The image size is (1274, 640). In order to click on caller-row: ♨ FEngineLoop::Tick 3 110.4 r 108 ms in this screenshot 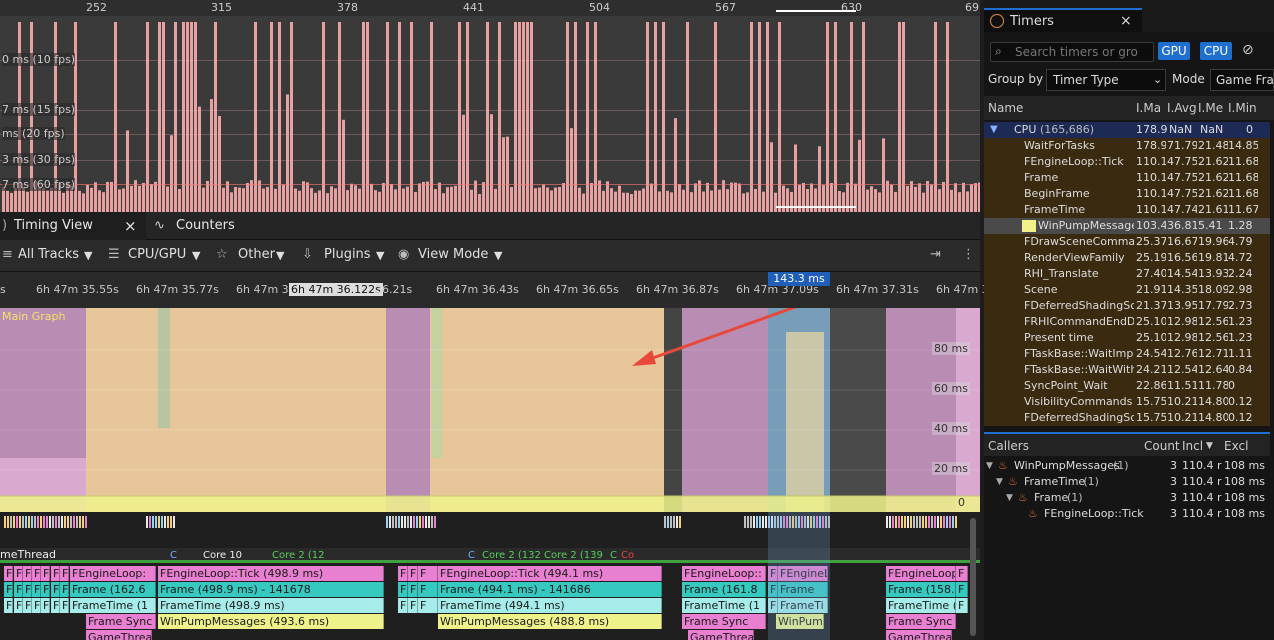, I will do `click(1127, 514)`.